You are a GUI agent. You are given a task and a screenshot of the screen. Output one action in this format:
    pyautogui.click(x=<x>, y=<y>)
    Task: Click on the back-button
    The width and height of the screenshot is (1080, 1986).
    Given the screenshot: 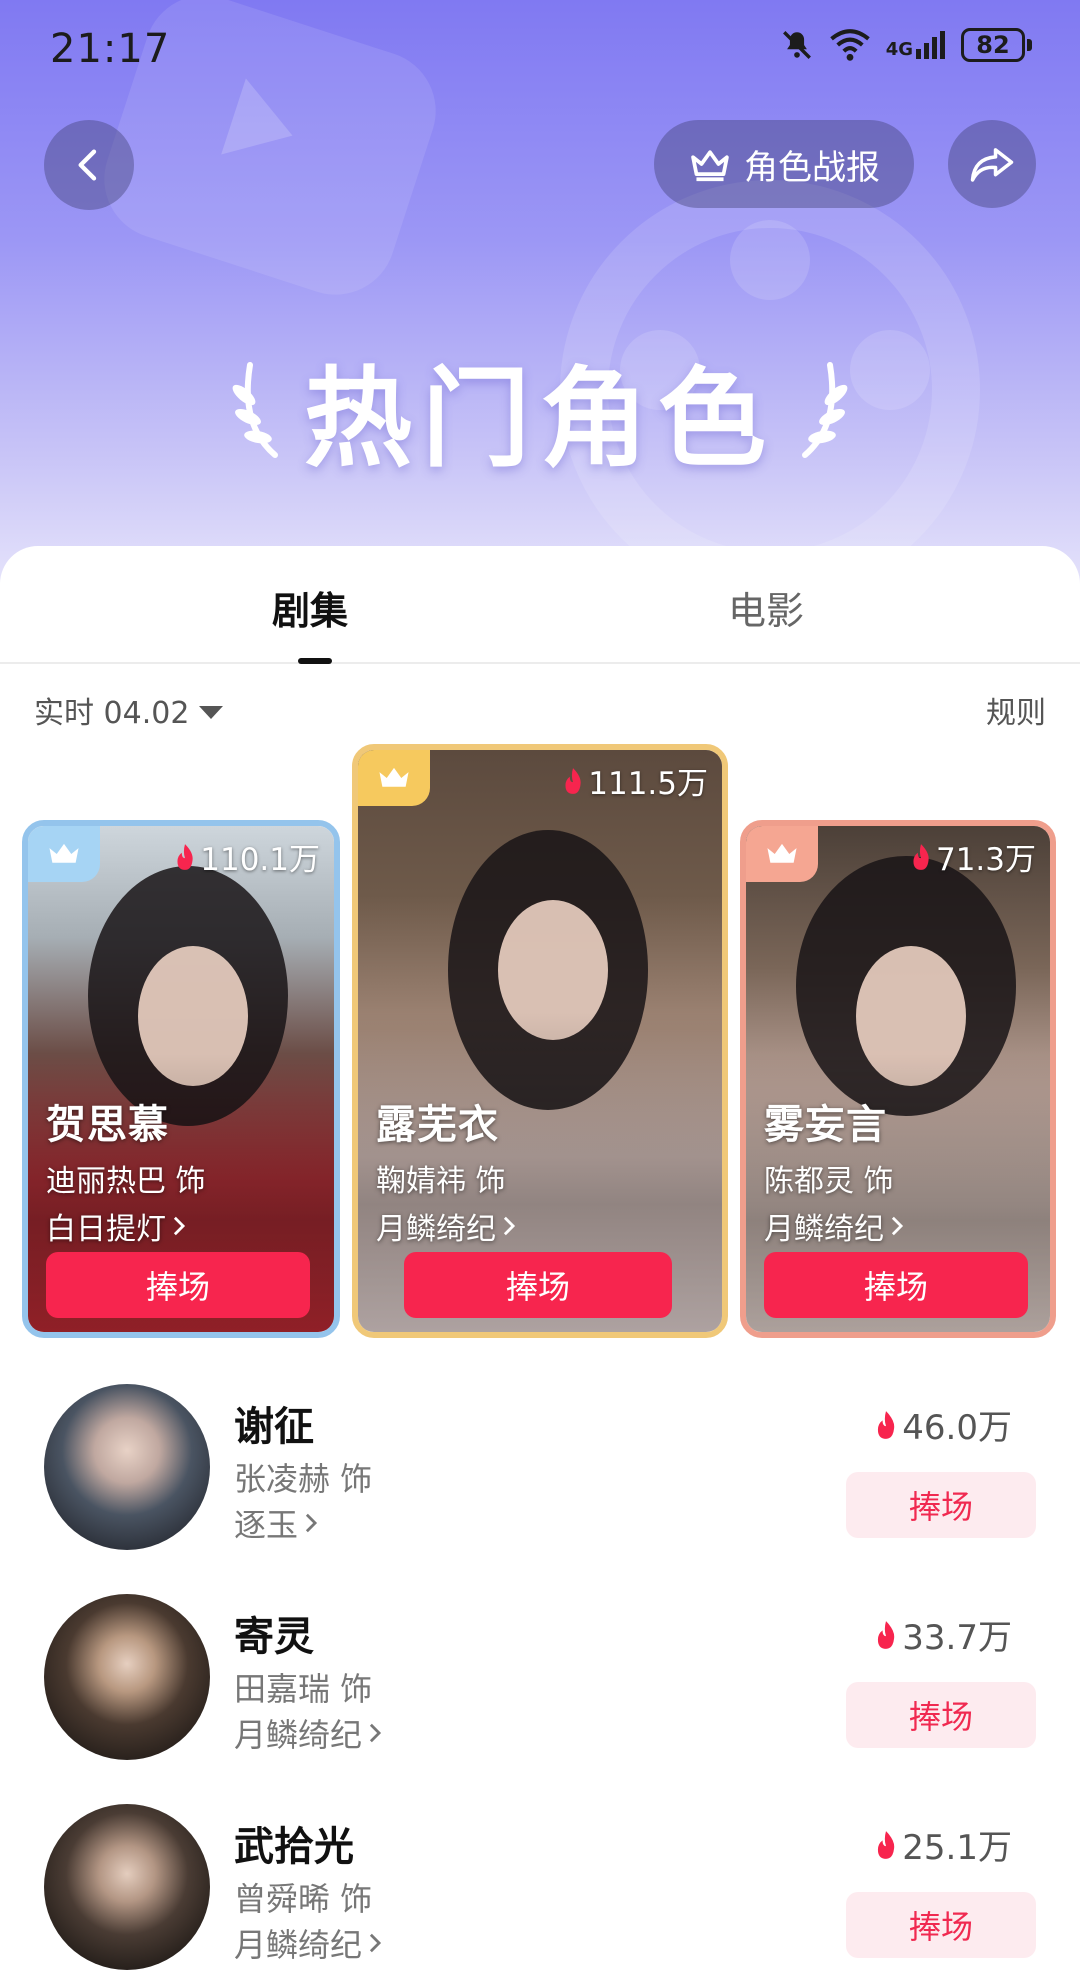 What is the action you would take?
    pyautogui.click(x=89, y=165)
    